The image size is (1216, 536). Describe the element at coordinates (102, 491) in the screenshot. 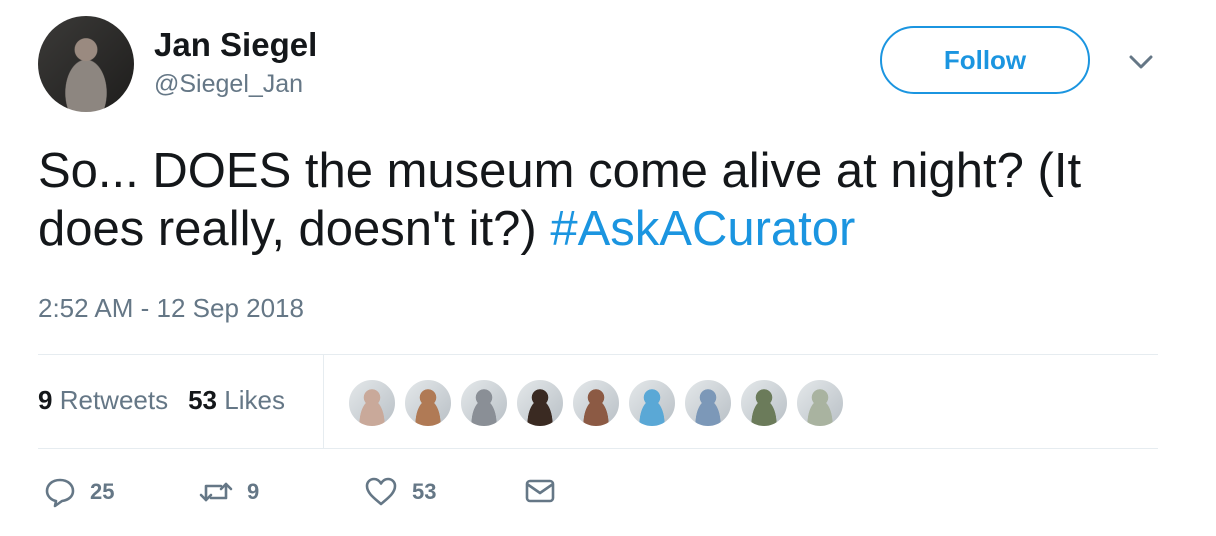

I see `reply-count: 25` at that location.